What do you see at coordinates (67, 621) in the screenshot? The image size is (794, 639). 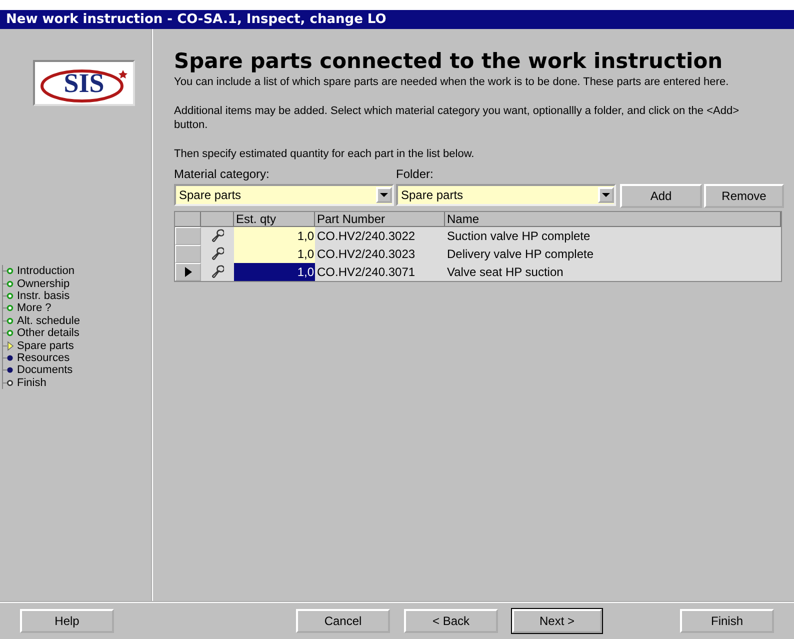 I see `wizard-button: Help` at bounding box center [67, 621].